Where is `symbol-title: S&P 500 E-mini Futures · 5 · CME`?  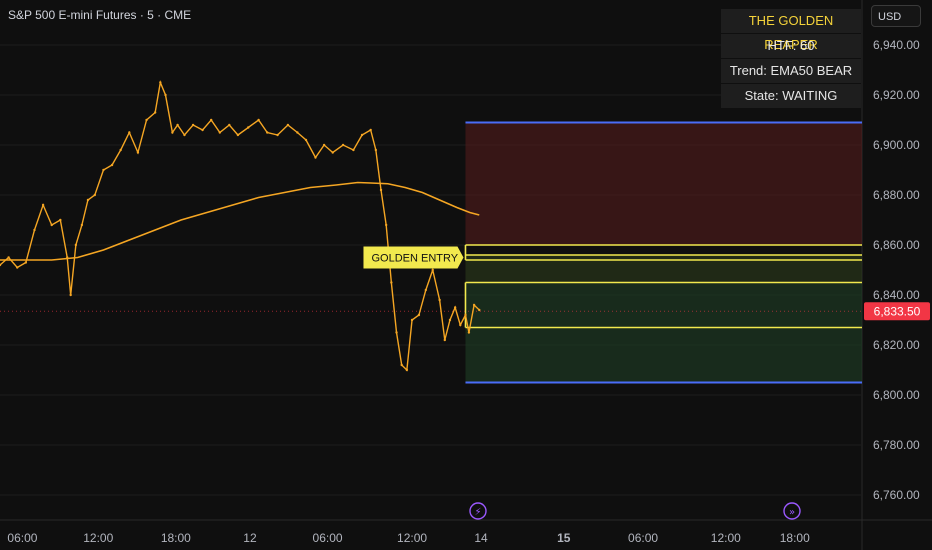
symbol-title: S&P 500 E-mini Futures · 5 · CME is located at coordinates (99, 15).